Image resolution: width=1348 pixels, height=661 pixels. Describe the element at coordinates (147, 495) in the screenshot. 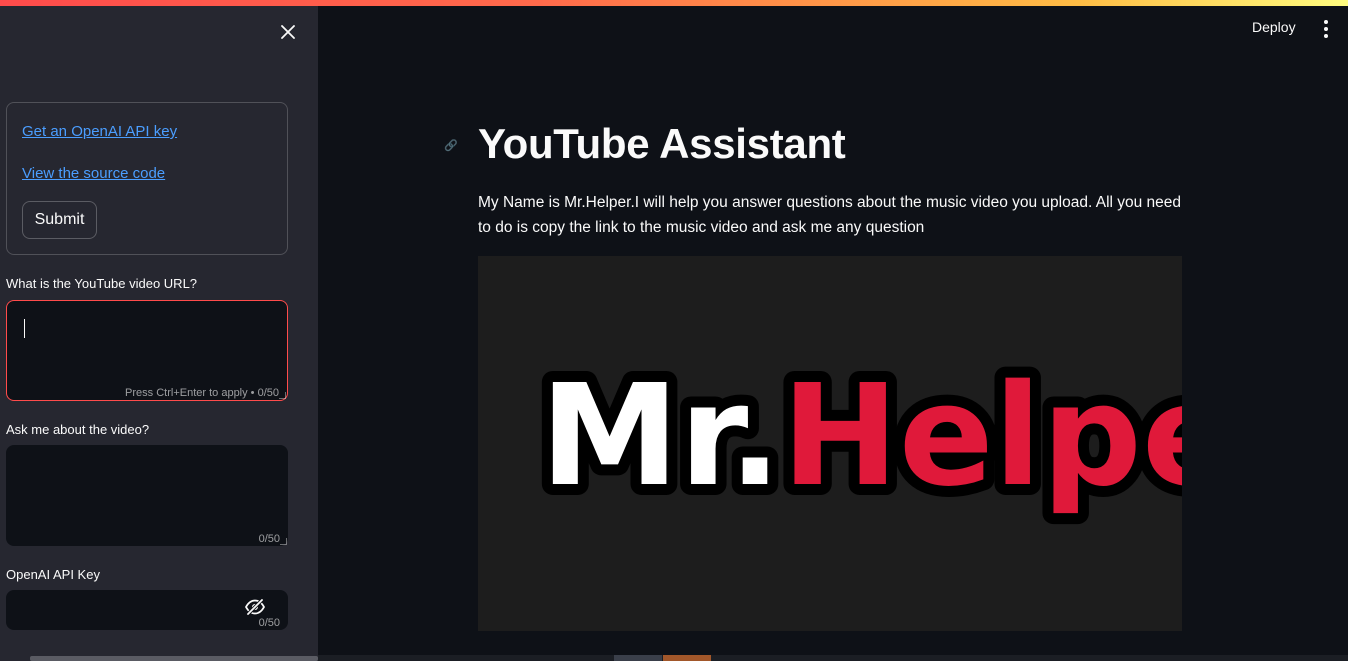

I see `question-textarea: 0/50` at that location.